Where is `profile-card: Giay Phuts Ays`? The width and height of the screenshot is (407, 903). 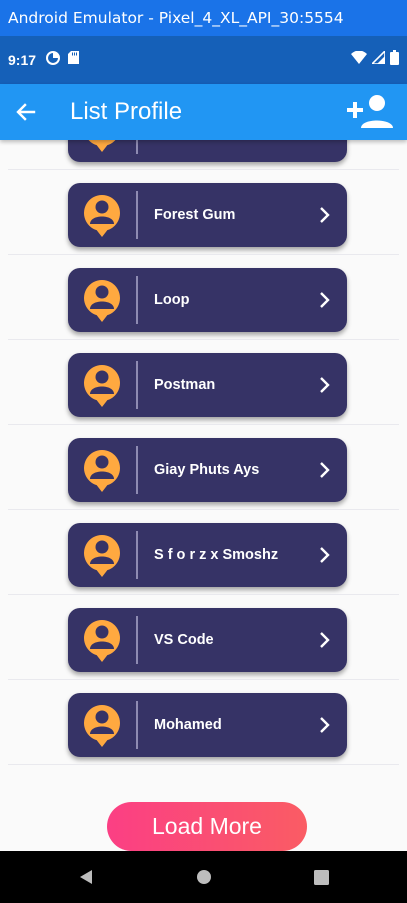
profile-card: Giay Phuts Ays is located at coordinates (207, 470).